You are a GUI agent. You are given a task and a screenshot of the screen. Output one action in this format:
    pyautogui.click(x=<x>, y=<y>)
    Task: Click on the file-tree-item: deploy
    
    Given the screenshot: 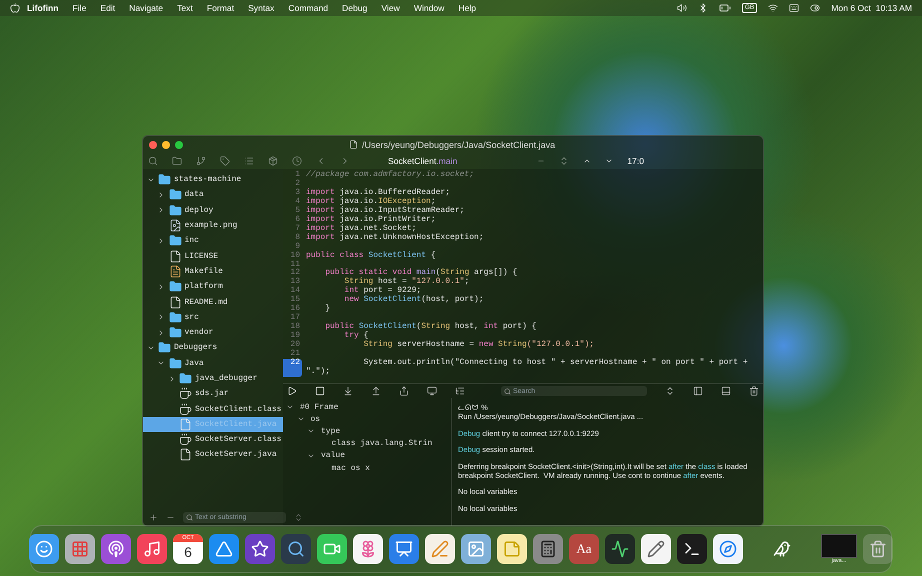 What is the action you would take?
    pyautogui.click(x=213, y=210)
    